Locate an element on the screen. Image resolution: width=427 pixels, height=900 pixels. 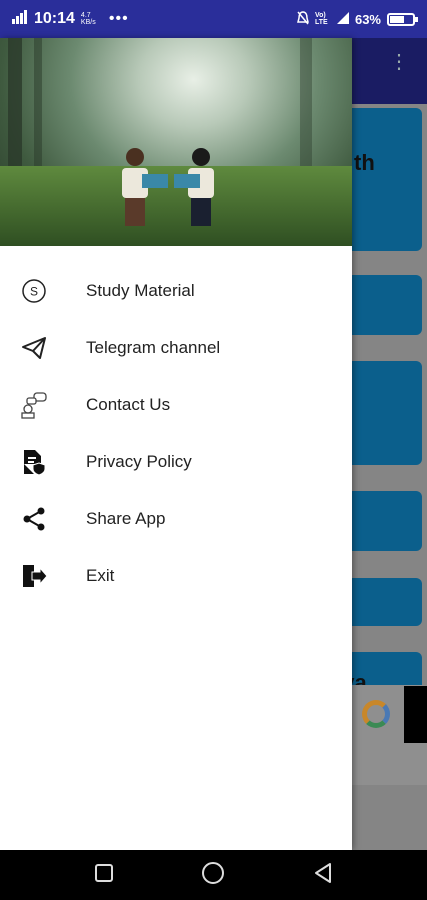
system-navigation-bar is located at coordinates (213, 875).